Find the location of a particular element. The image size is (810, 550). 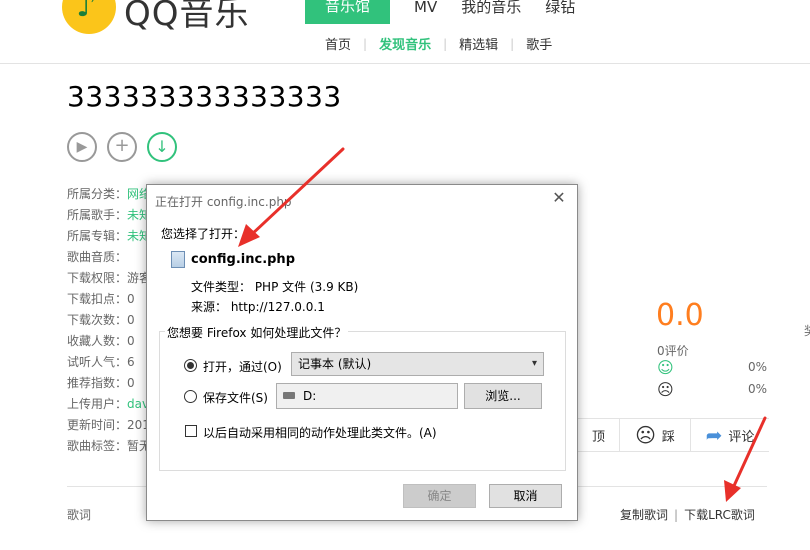

add-button: + is located at coordinates (122, 147).